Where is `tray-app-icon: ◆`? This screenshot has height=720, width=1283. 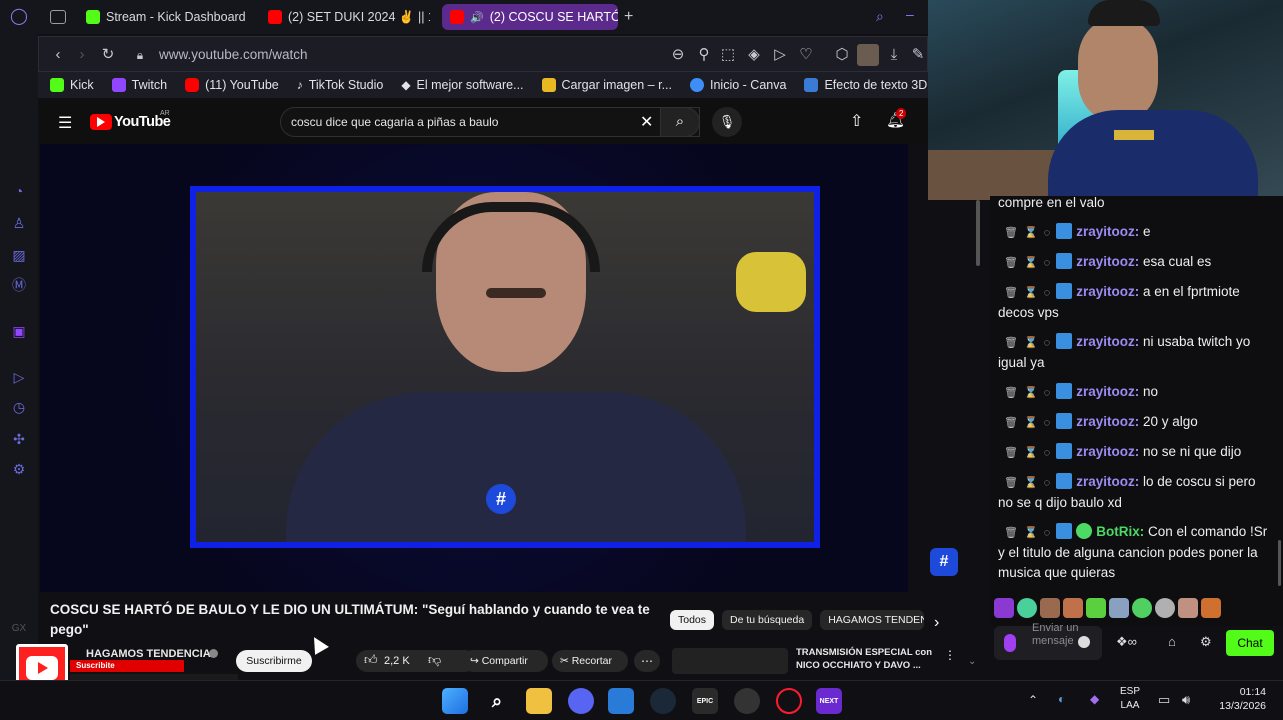 tray-app-icon: ◆ is located at coordinates (1094, 699).